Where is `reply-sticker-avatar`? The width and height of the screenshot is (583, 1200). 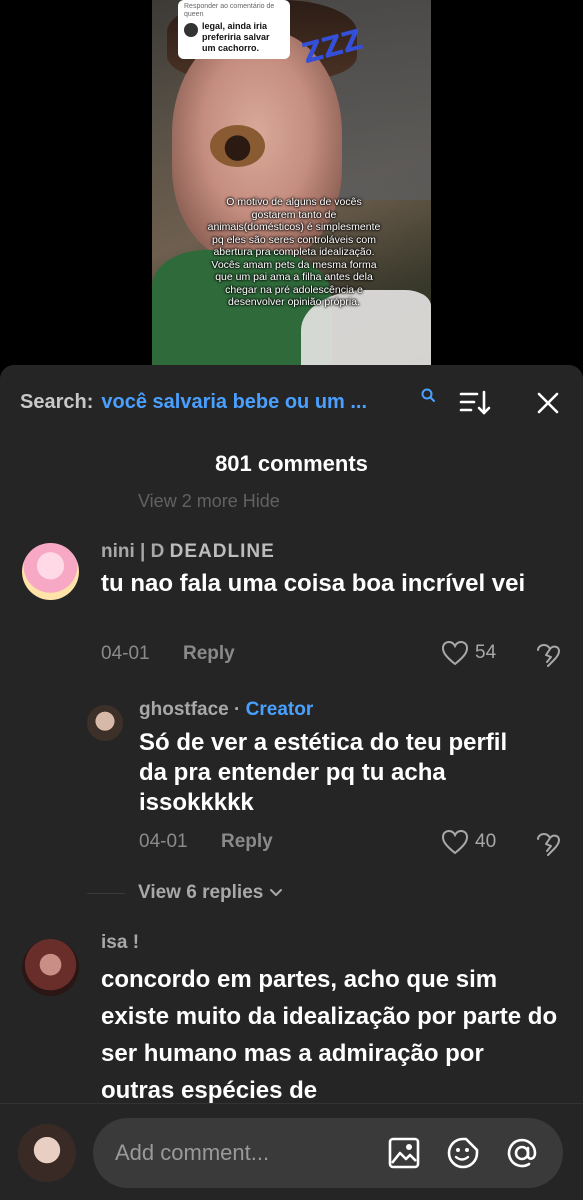
reply-sticker-avatar is located at coordinates (191, 30).